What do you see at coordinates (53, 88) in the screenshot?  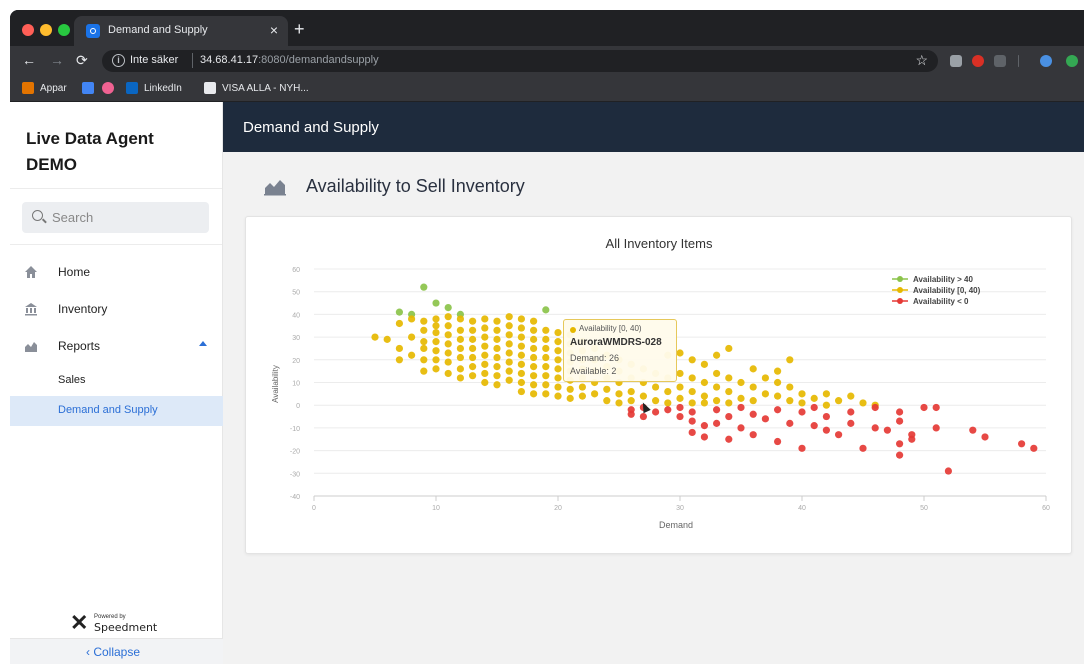 I see `bookmark-apps: Appar` at bounding box center [53, 88].